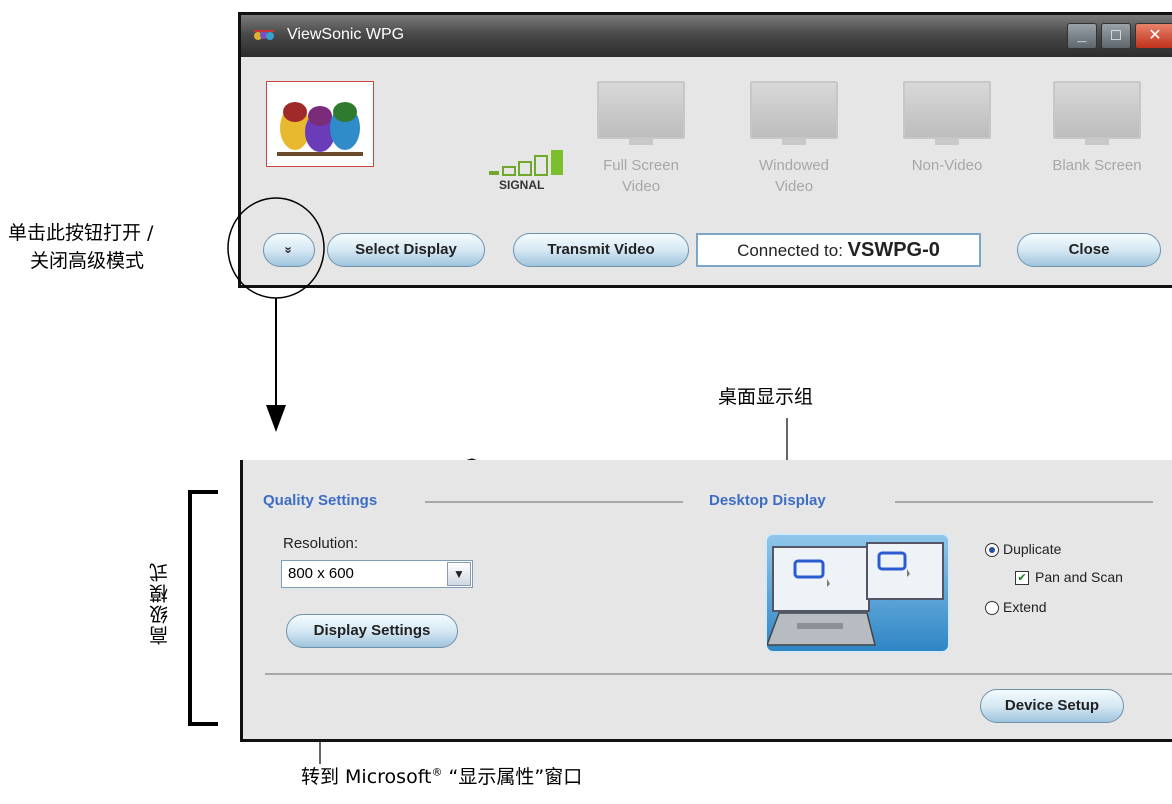 The width and height of the screenshot is (1172, 804). I want to click on duplicate-label: Duplicate, so click(1032, 549).